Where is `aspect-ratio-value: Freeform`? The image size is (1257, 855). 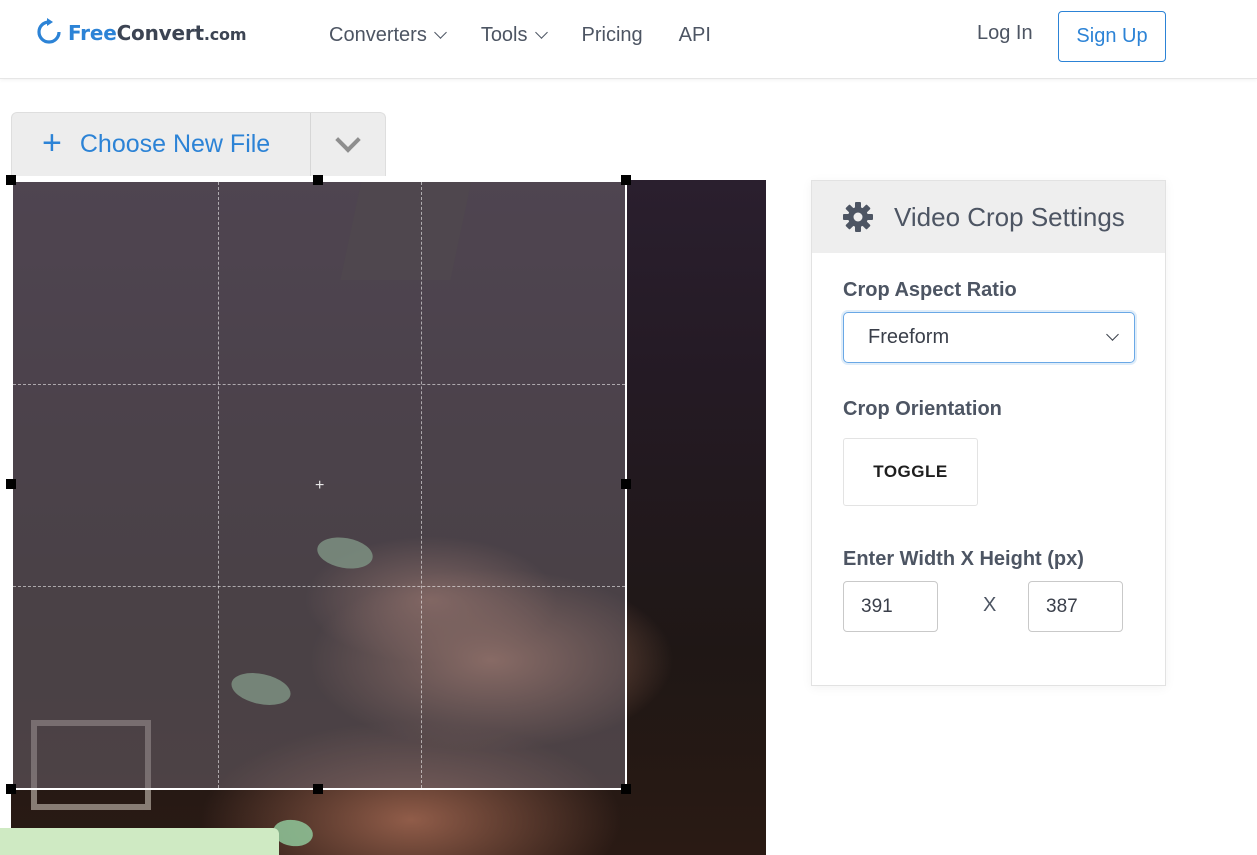 aspect-ratio-value: Freeform is located at coordinates (909, 337).